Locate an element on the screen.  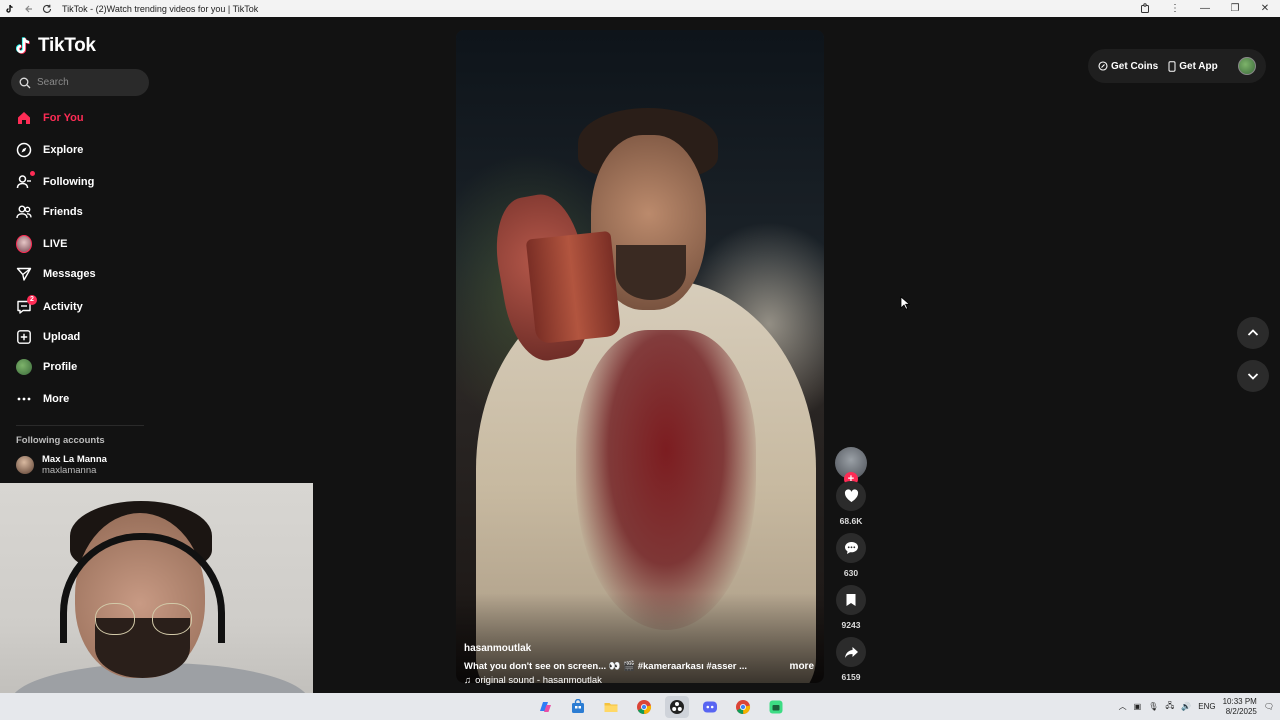
following-icon is located at coordinates (25, 180).